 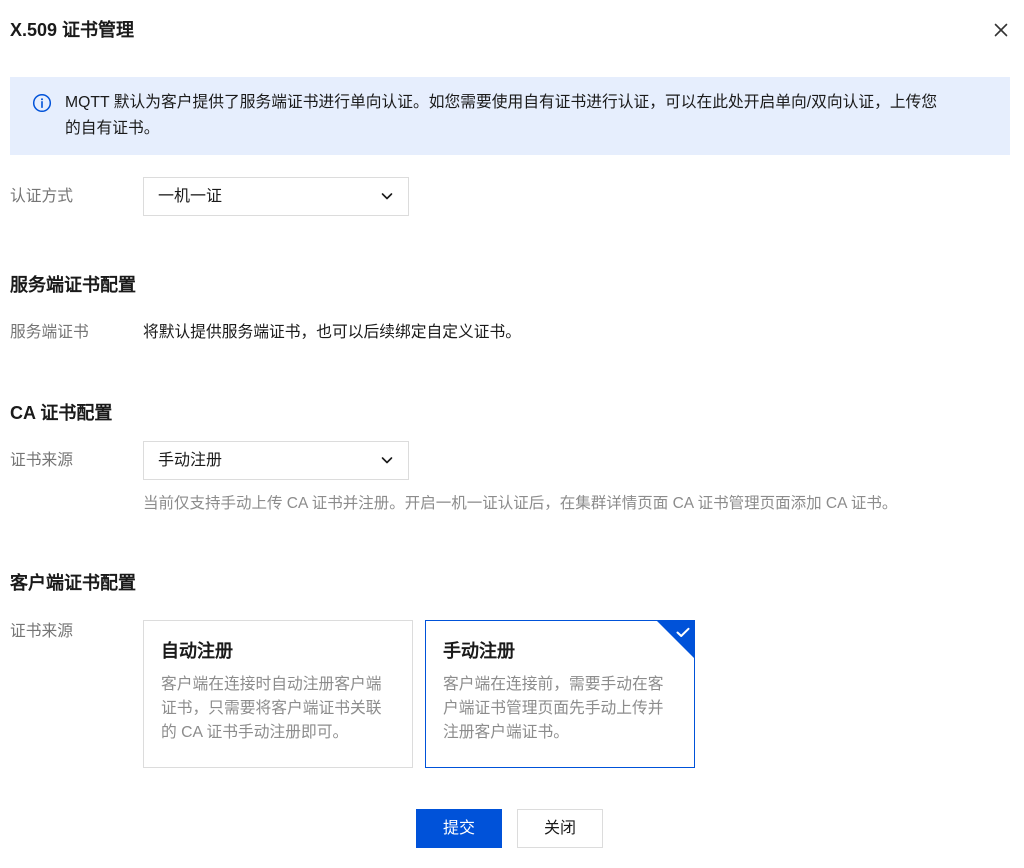 What do you see at coordinates (553, 708) in the screenshot?
I see `option-card-description: 客户端在连接前，需要手动在客户端证书管理页面先手动上传并注册客户端证书。` at bounding box center [553, 708].